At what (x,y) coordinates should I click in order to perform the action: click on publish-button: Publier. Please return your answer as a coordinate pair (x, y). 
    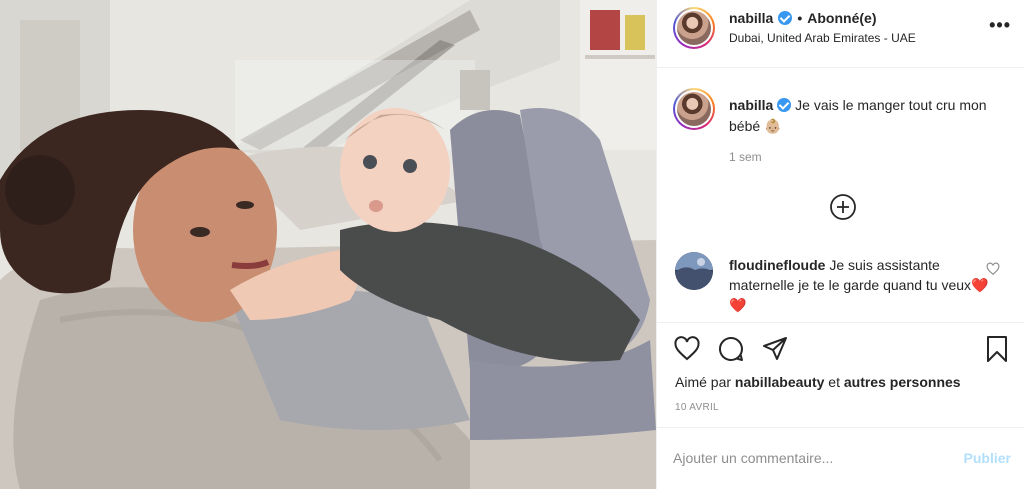
    Looking at the image, I should click on (987, 458).